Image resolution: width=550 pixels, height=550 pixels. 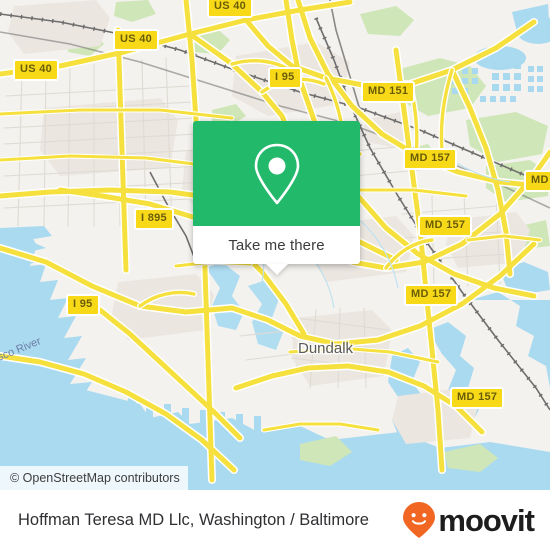 I want to click on popup-action-panel: Take me there, so click(x=276, y=250).